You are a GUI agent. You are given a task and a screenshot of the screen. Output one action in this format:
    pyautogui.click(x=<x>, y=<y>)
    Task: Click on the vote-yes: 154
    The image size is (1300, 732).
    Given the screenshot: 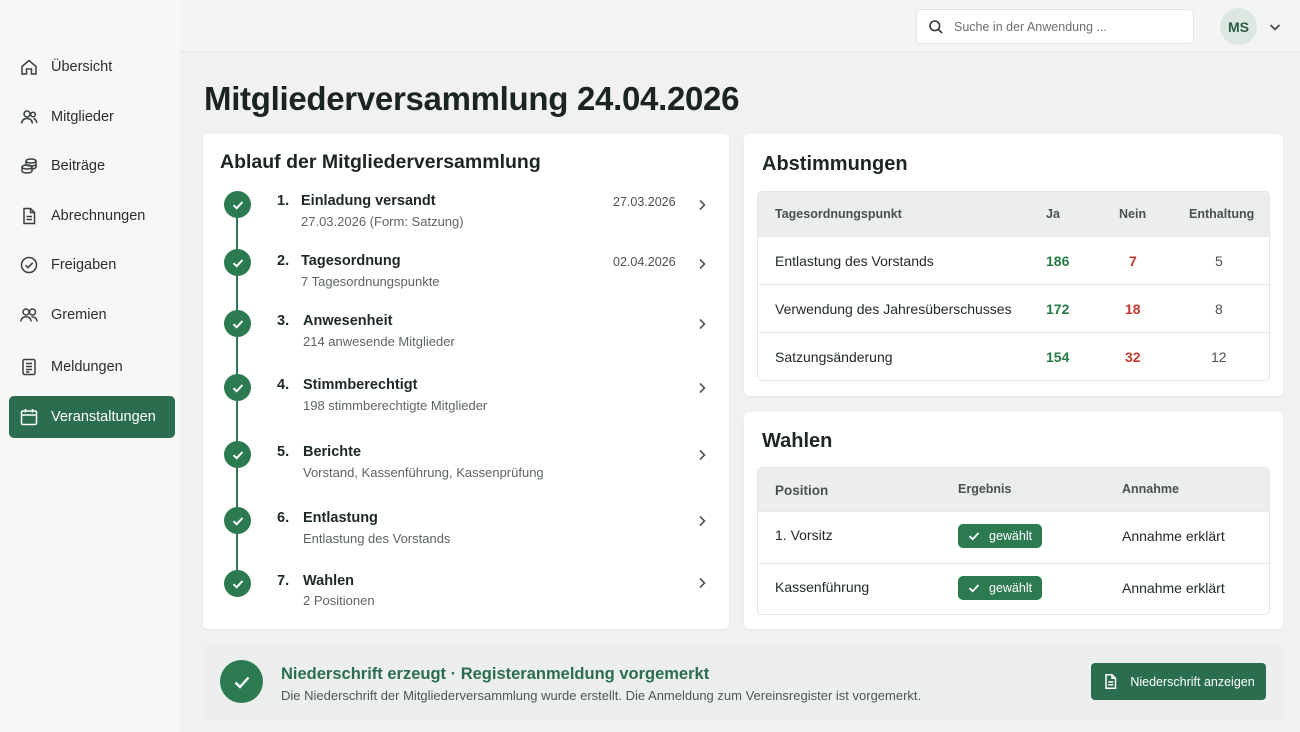 What is the action you would take?
    pyautogui.click(x=1058, y=357)
    